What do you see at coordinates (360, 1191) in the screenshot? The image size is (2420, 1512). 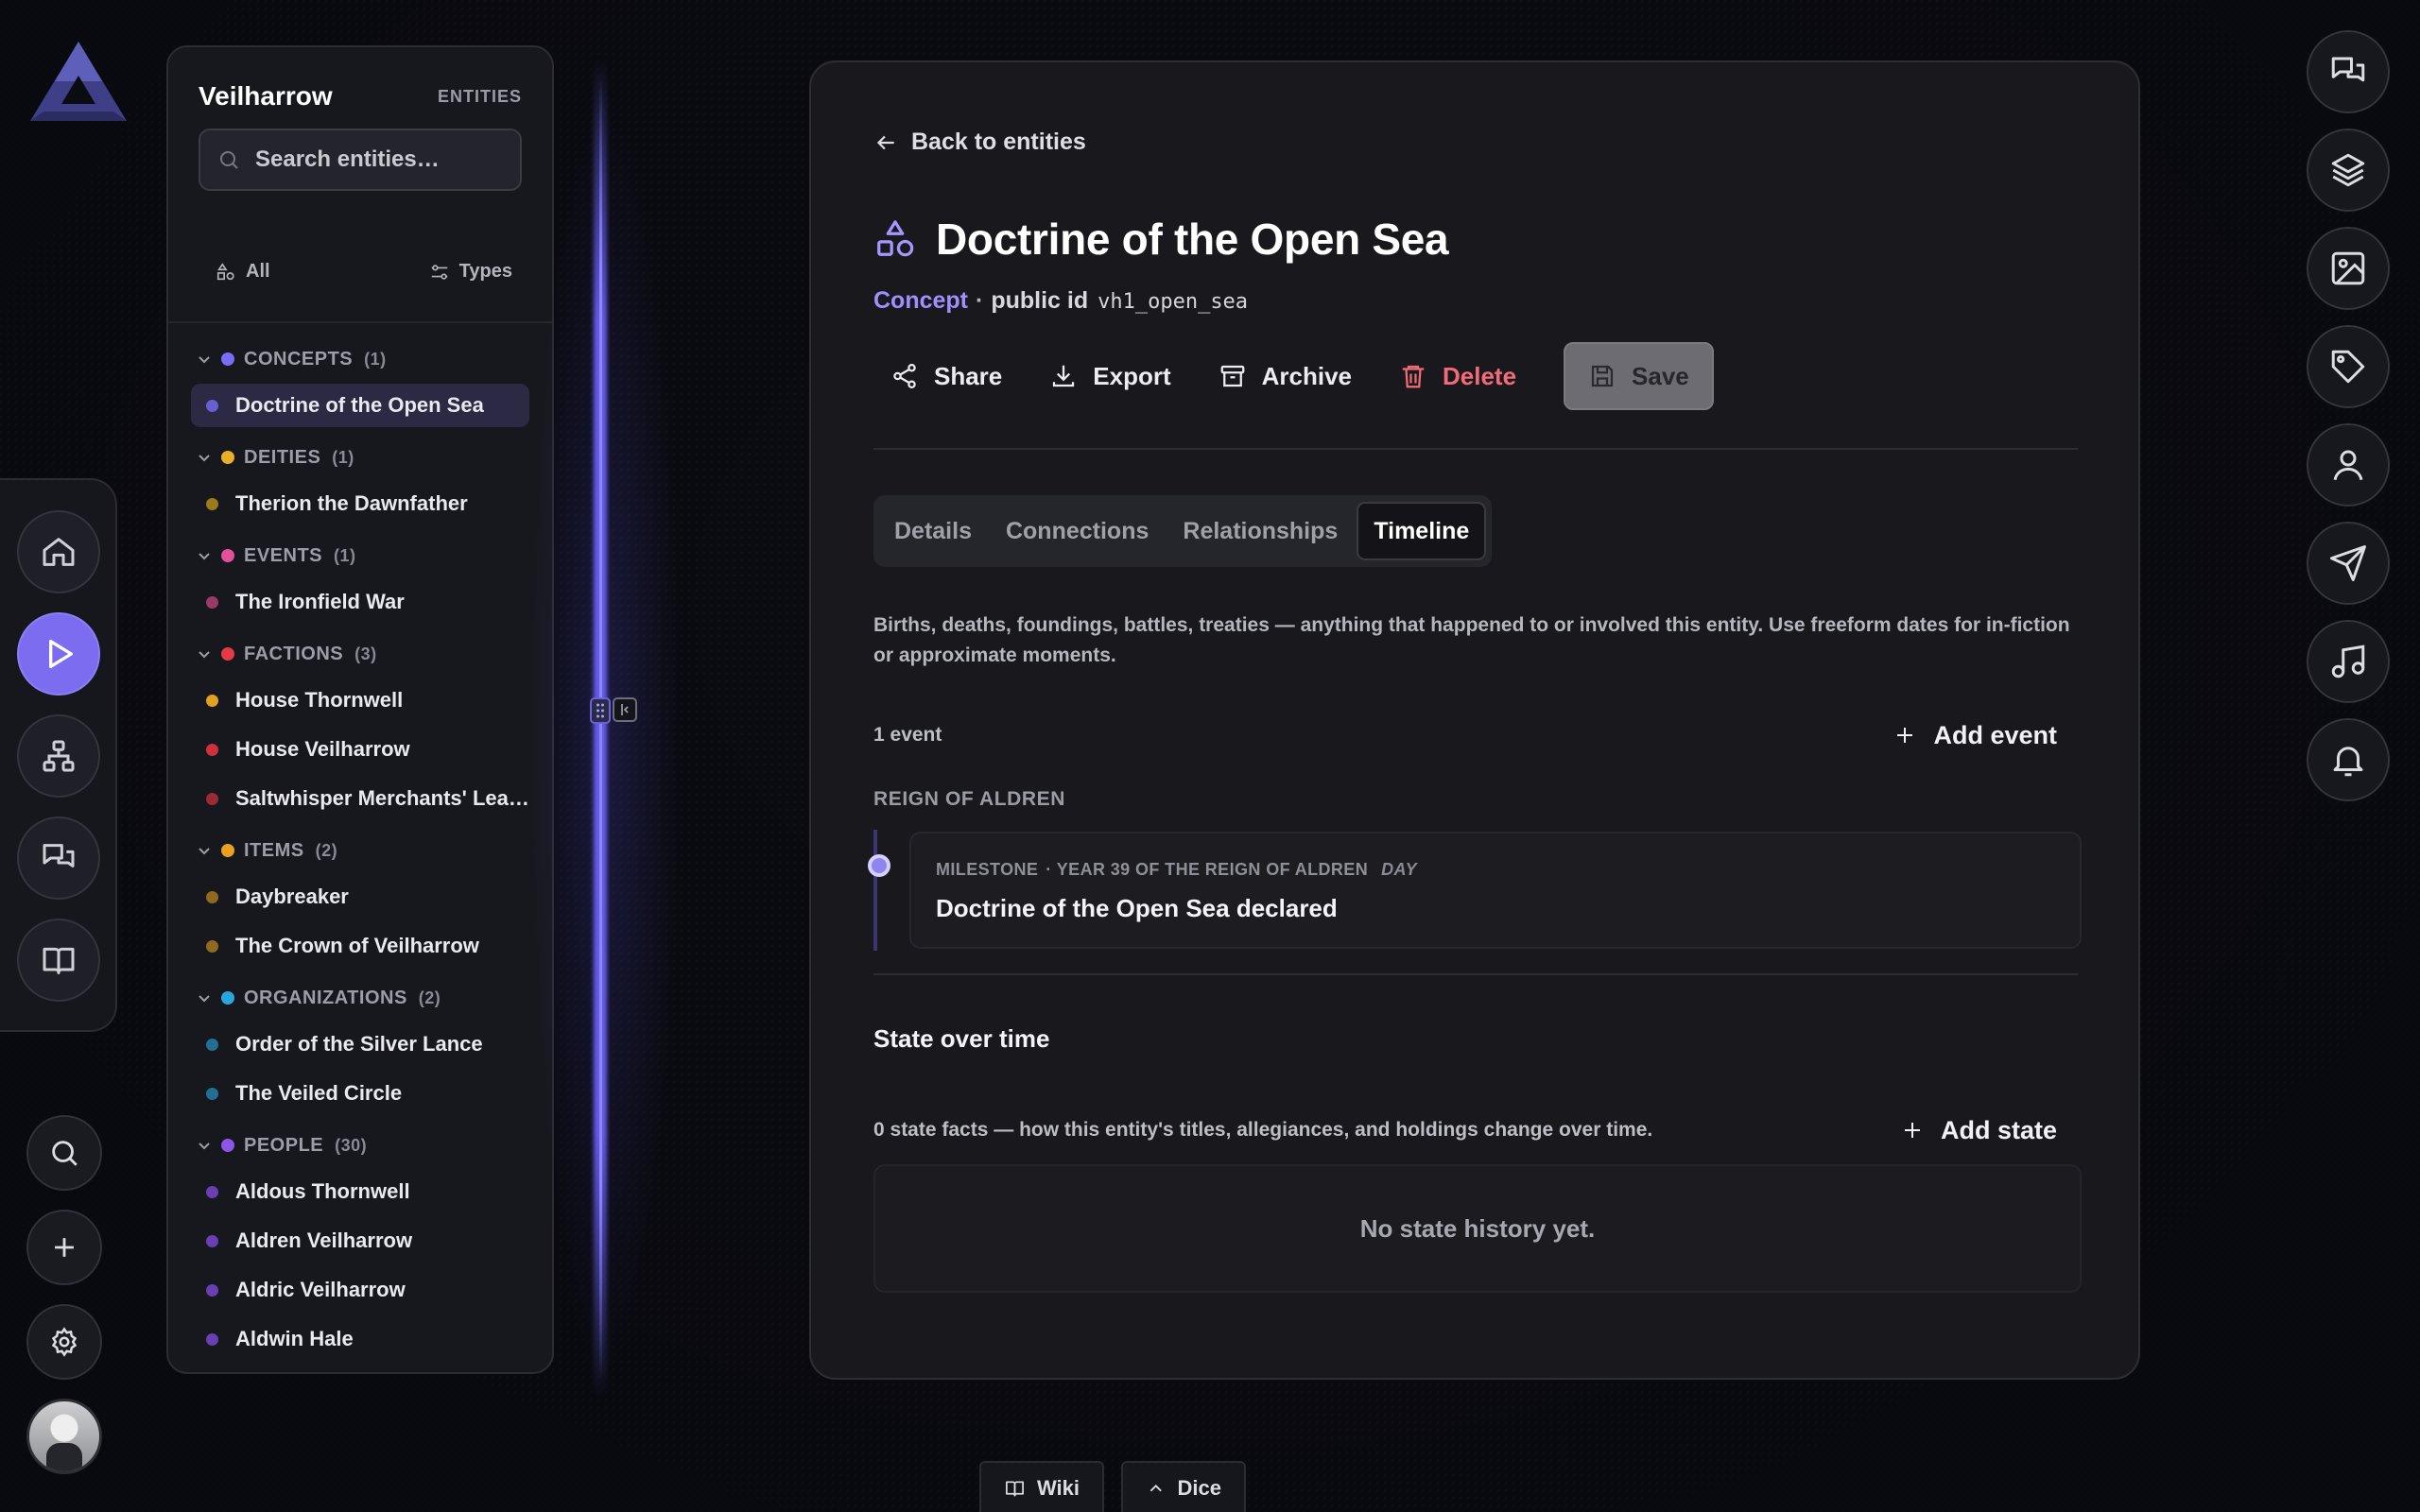 I see `entity-list-item: Aldous Thornwell` at bounding box center [360, 1191].